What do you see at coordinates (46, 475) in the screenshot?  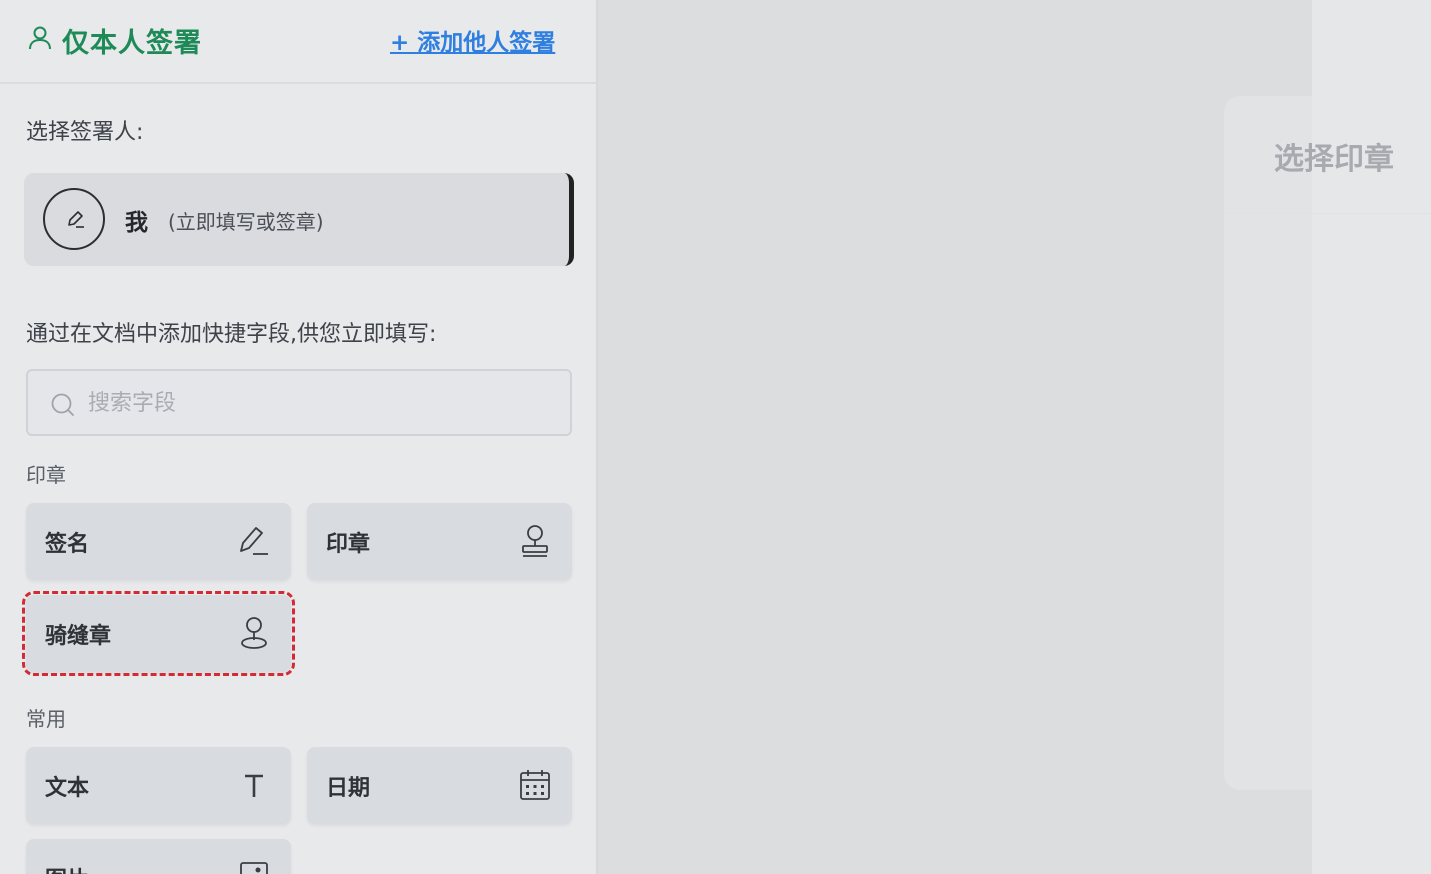 I see `group-title-seal: 印章` at bounding box center [46, 475].